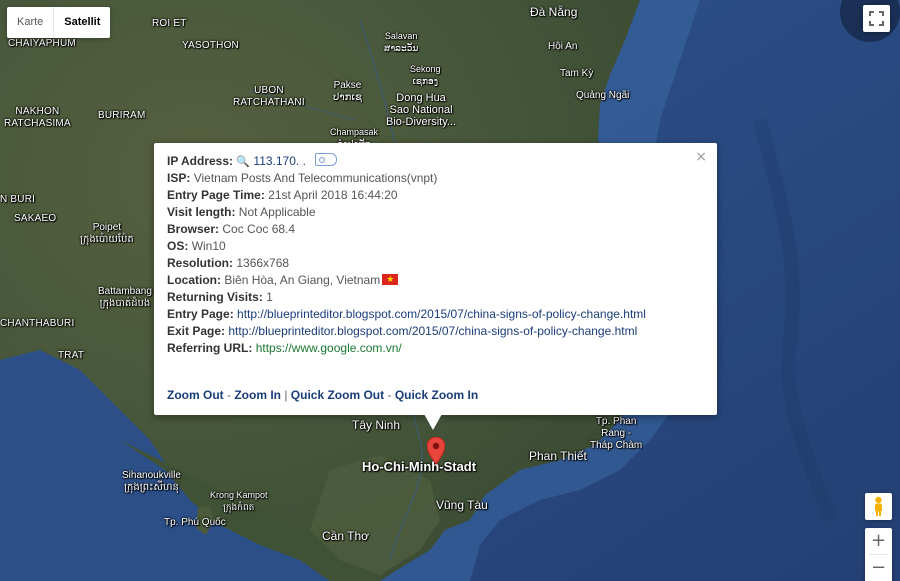  Describe the element at coordinates (215, 297) in the screenshot. I see `returning-label: Returning Visits:` at that location.